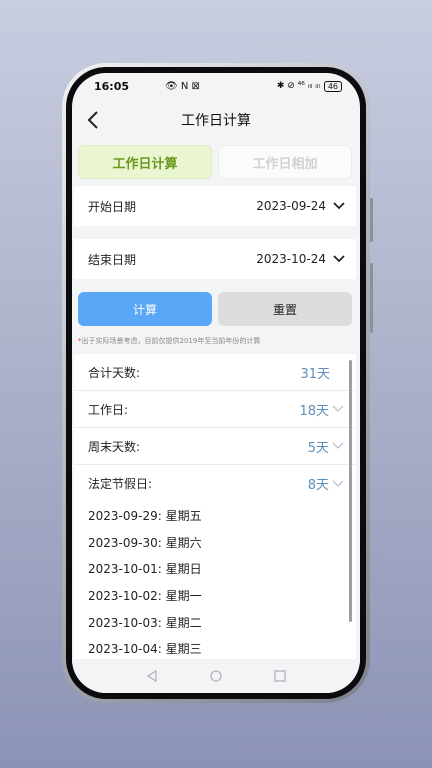 Image resolution: width=432 pixels, height=768 pixels. I want to click on nav-back-icon, so click(152, 676).